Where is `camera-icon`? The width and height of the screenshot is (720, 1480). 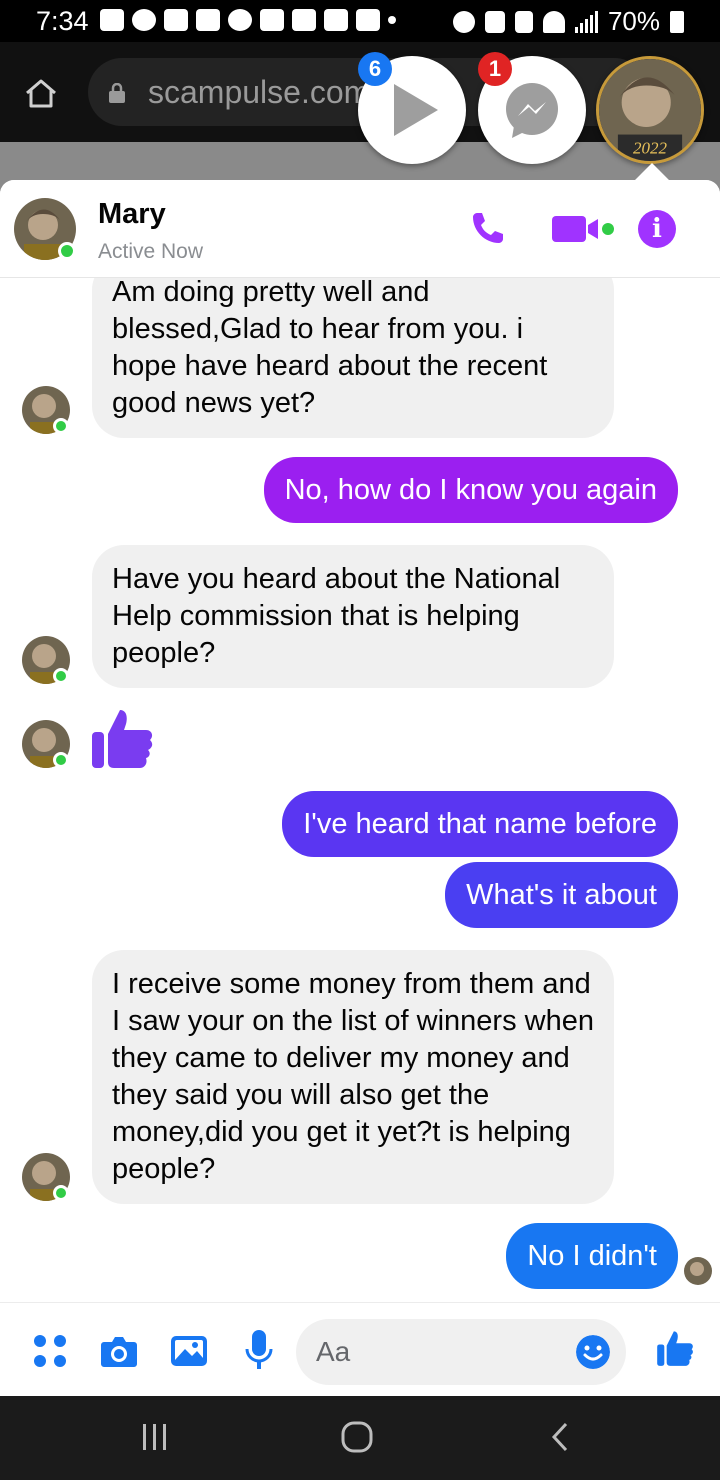 camera-icon is located at coordinates (119, 1351).